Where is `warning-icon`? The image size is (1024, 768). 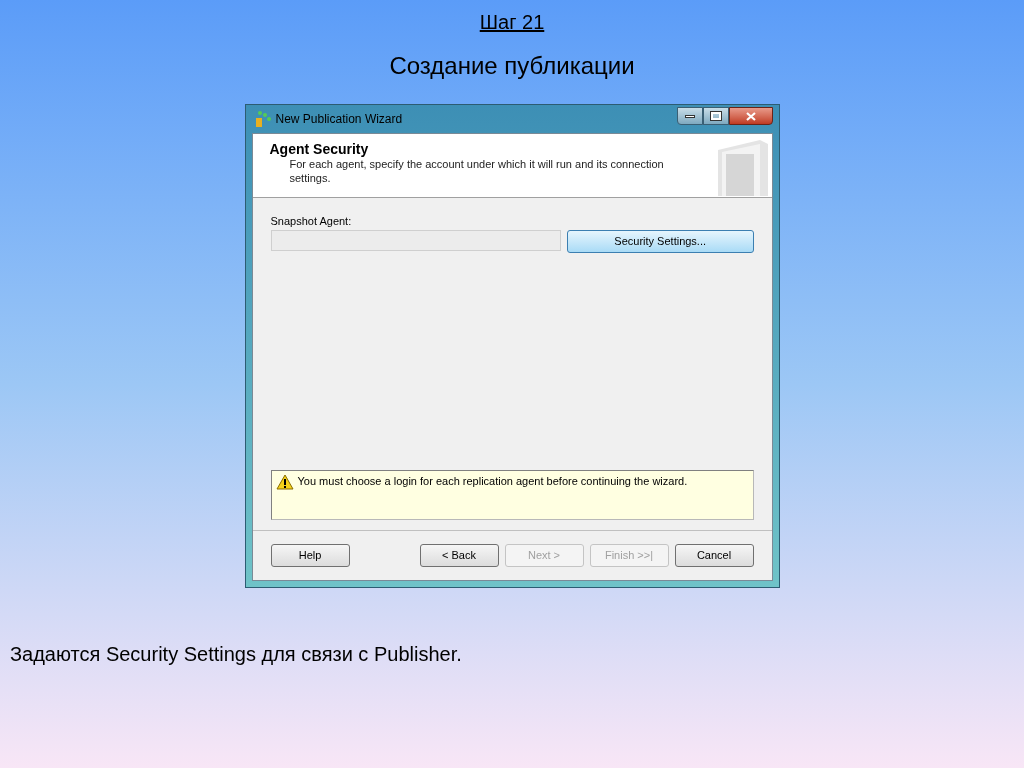 warning-icon is located at coordinates (284, 482).